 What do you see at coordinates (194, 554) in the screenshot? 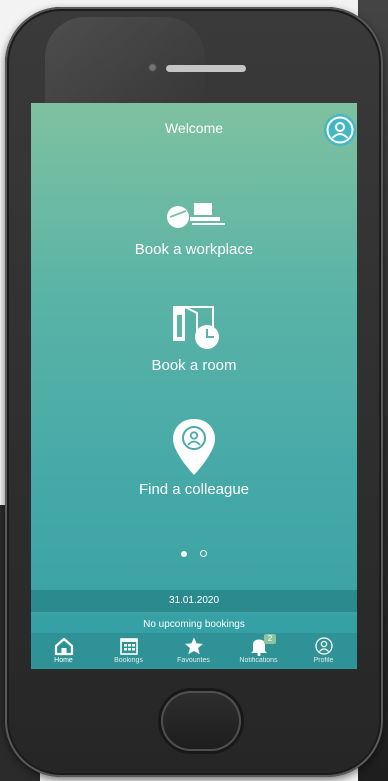
I see `page-indicator` at bounding box center [194, 554].